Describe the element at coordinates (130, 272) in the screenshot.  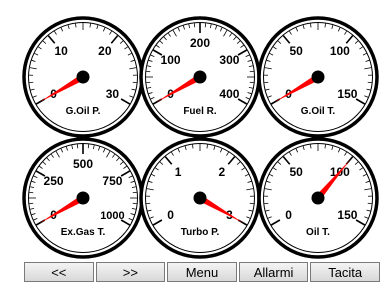
I see `next-button: >>` at that location.